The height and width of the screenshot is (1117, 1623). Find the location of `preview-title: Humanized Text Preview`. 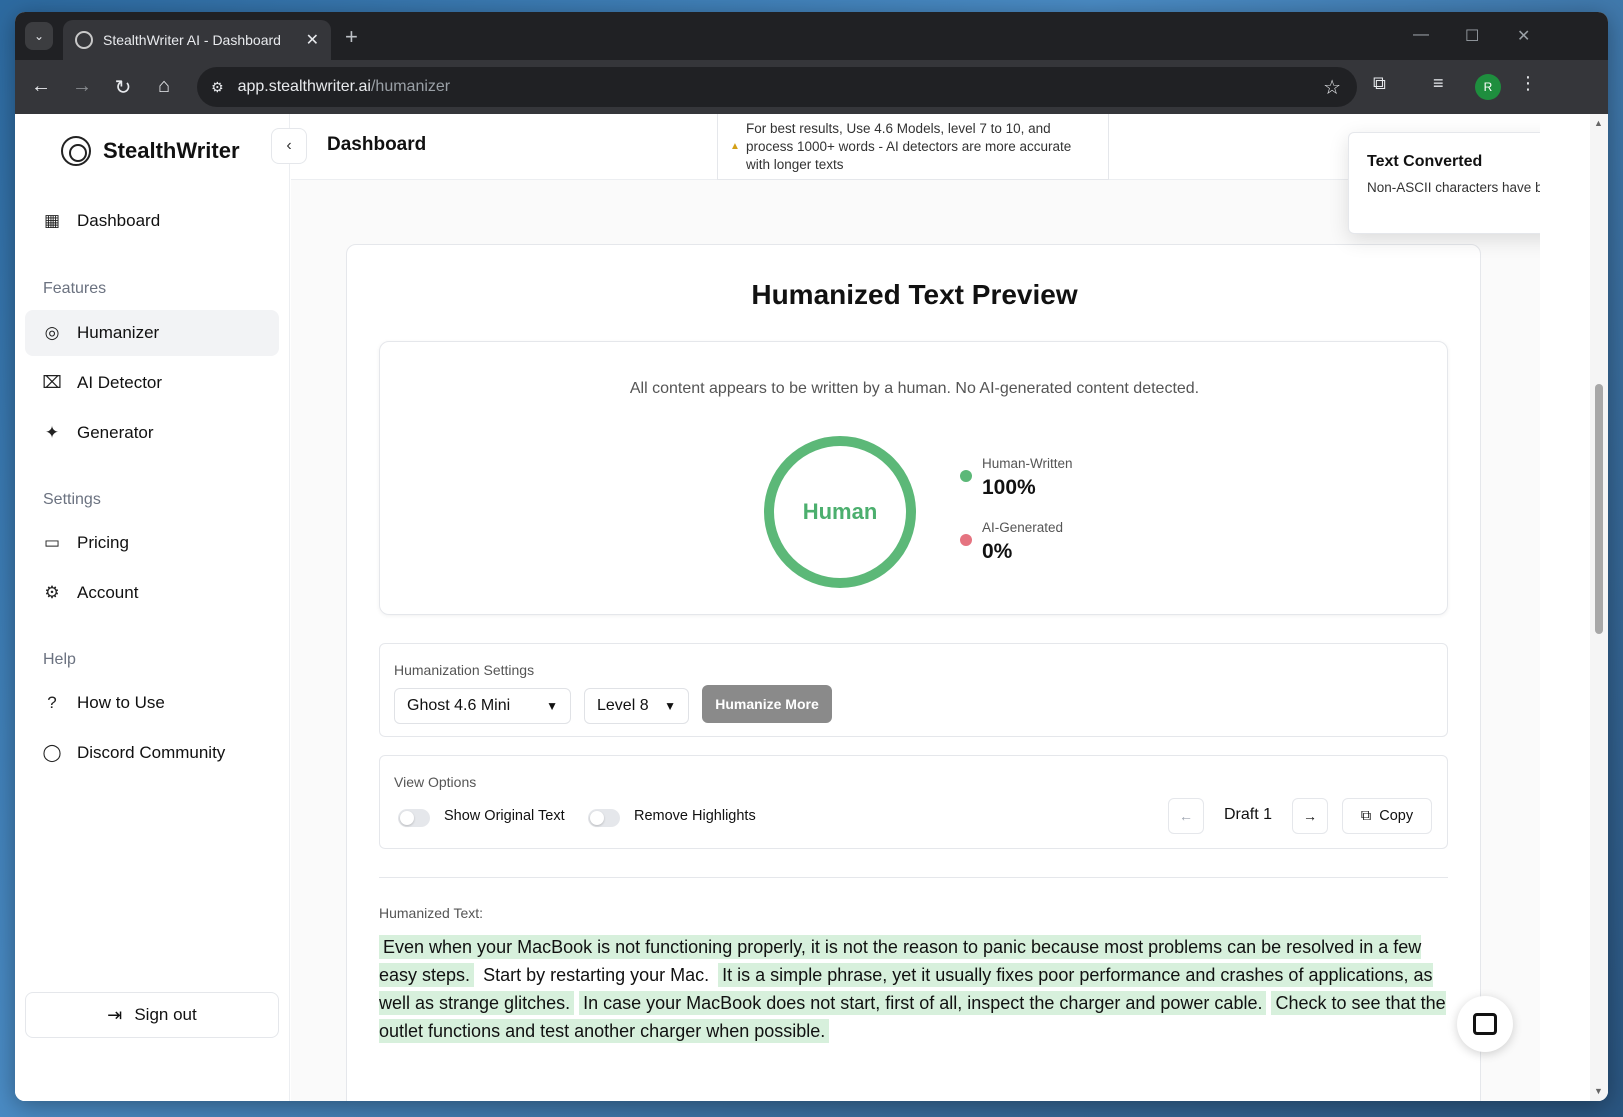

preview-title: Humanized Text Preview is located at coordinates (914, 294).